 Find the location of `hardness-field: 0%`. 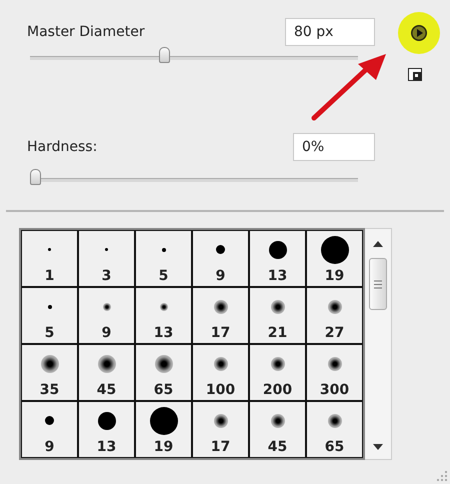

hardness-field: 0% is located at coordinates (334, 147).